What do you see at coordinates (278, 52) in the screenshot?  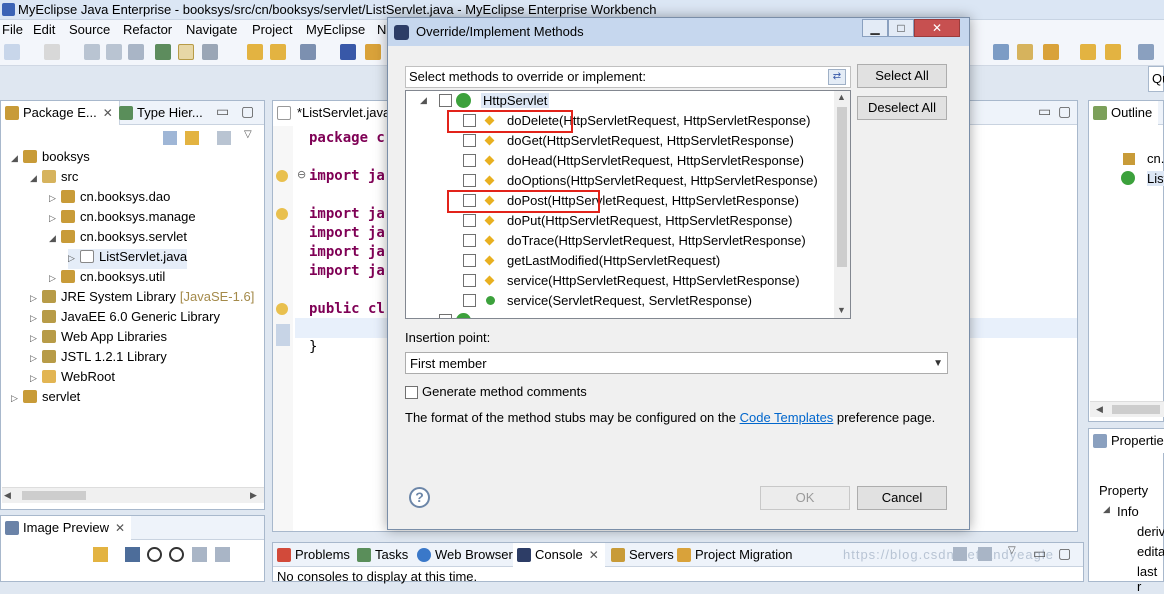 I see `redo-icon` at bounding box center [278, 52].